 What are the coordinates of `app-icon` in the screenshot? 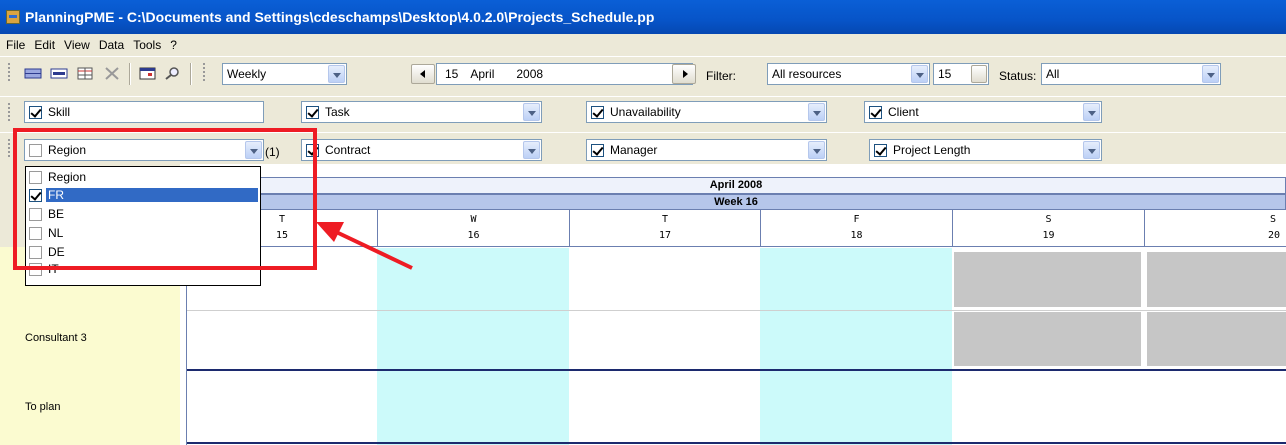 It's located at (13, 17).